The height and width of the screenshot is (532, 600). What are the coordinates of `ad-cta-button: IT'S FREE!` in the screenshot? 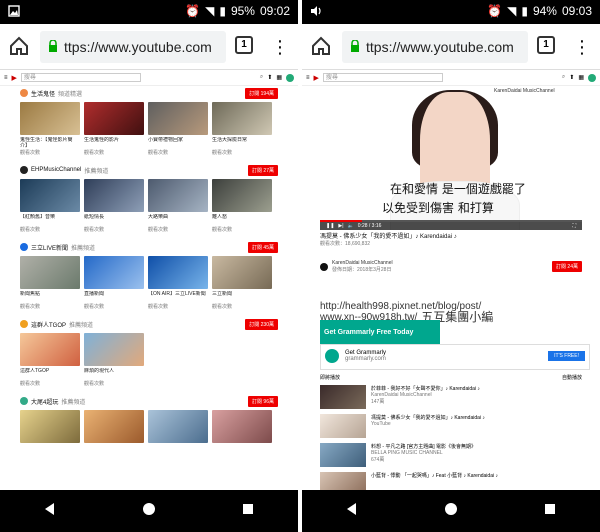 It's located at (566, 356).